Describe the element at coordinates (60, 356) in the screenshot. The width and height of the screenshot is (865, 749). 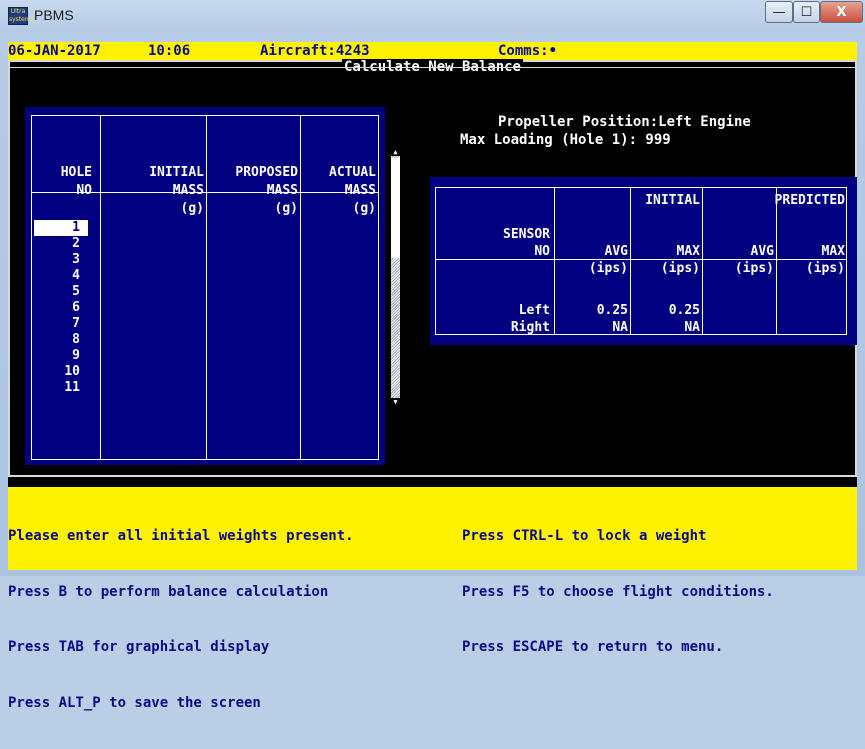
I see `hole-row: 9` at that location.